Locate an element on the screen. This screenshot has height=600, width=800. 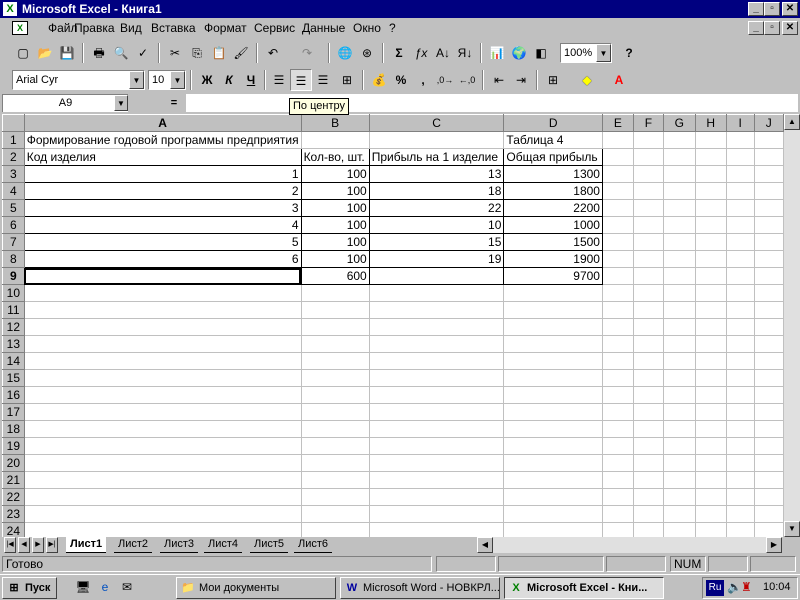
cell: Общая прибыль is located at coordinates (553, 157).